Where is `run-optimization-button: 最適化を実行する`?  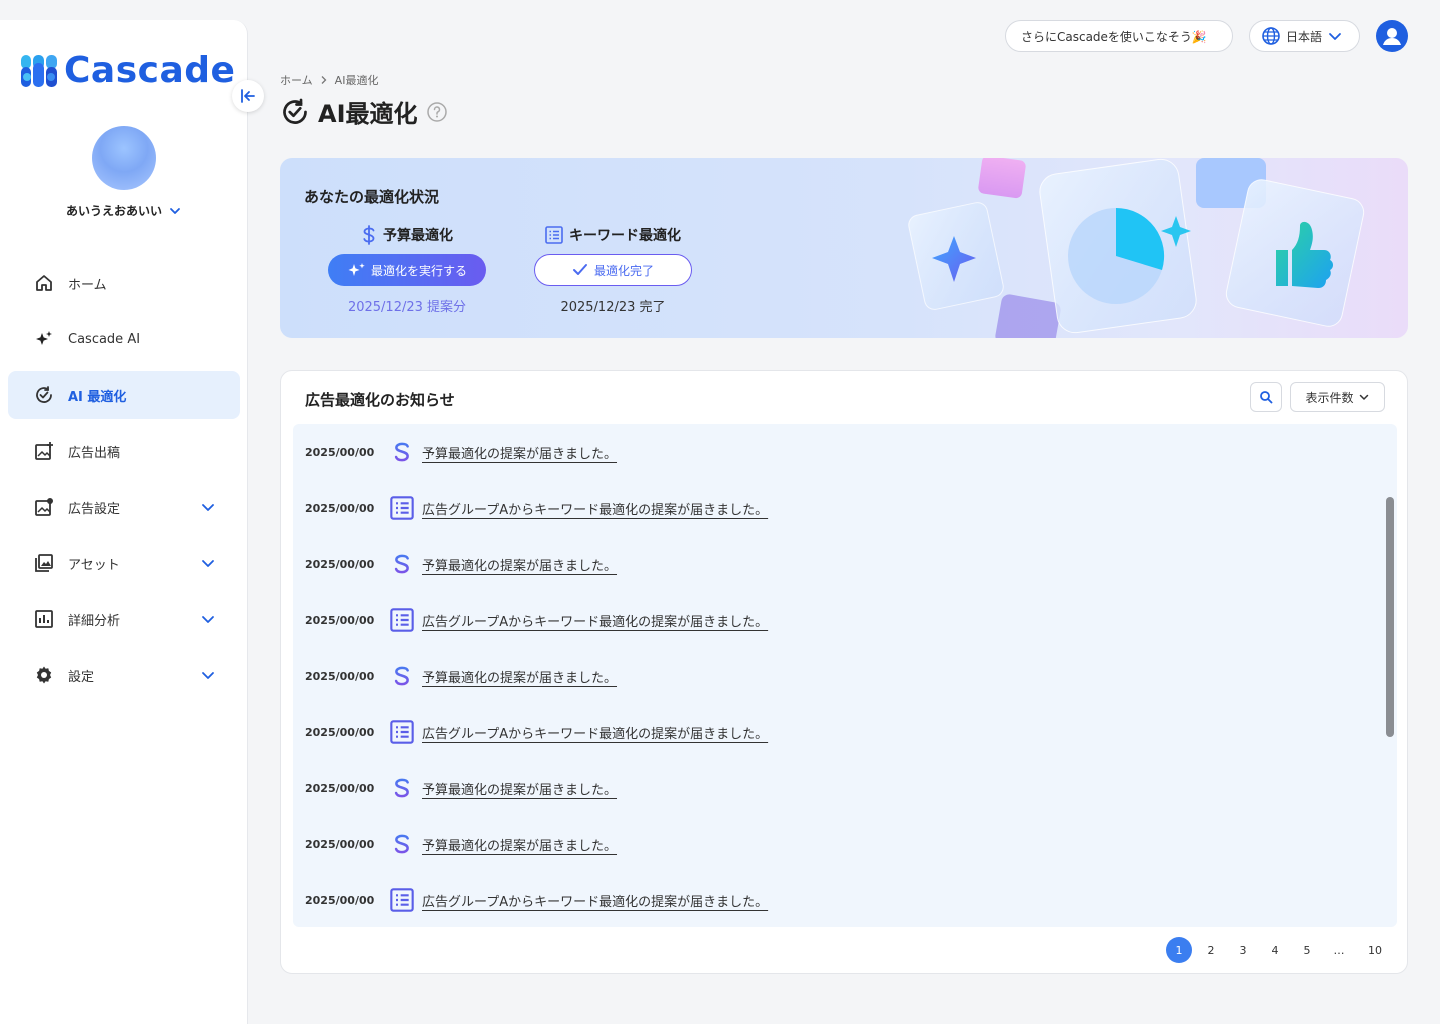
run-optimization-button: 最適化を実行する is located at coordinates (407, 270).